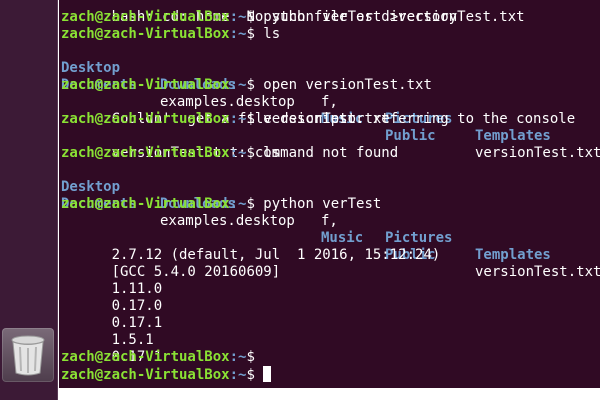  I want to click on terminal-line: zach@zach-VirtualBox:~$ versionTest.txt, so click(225, 119).